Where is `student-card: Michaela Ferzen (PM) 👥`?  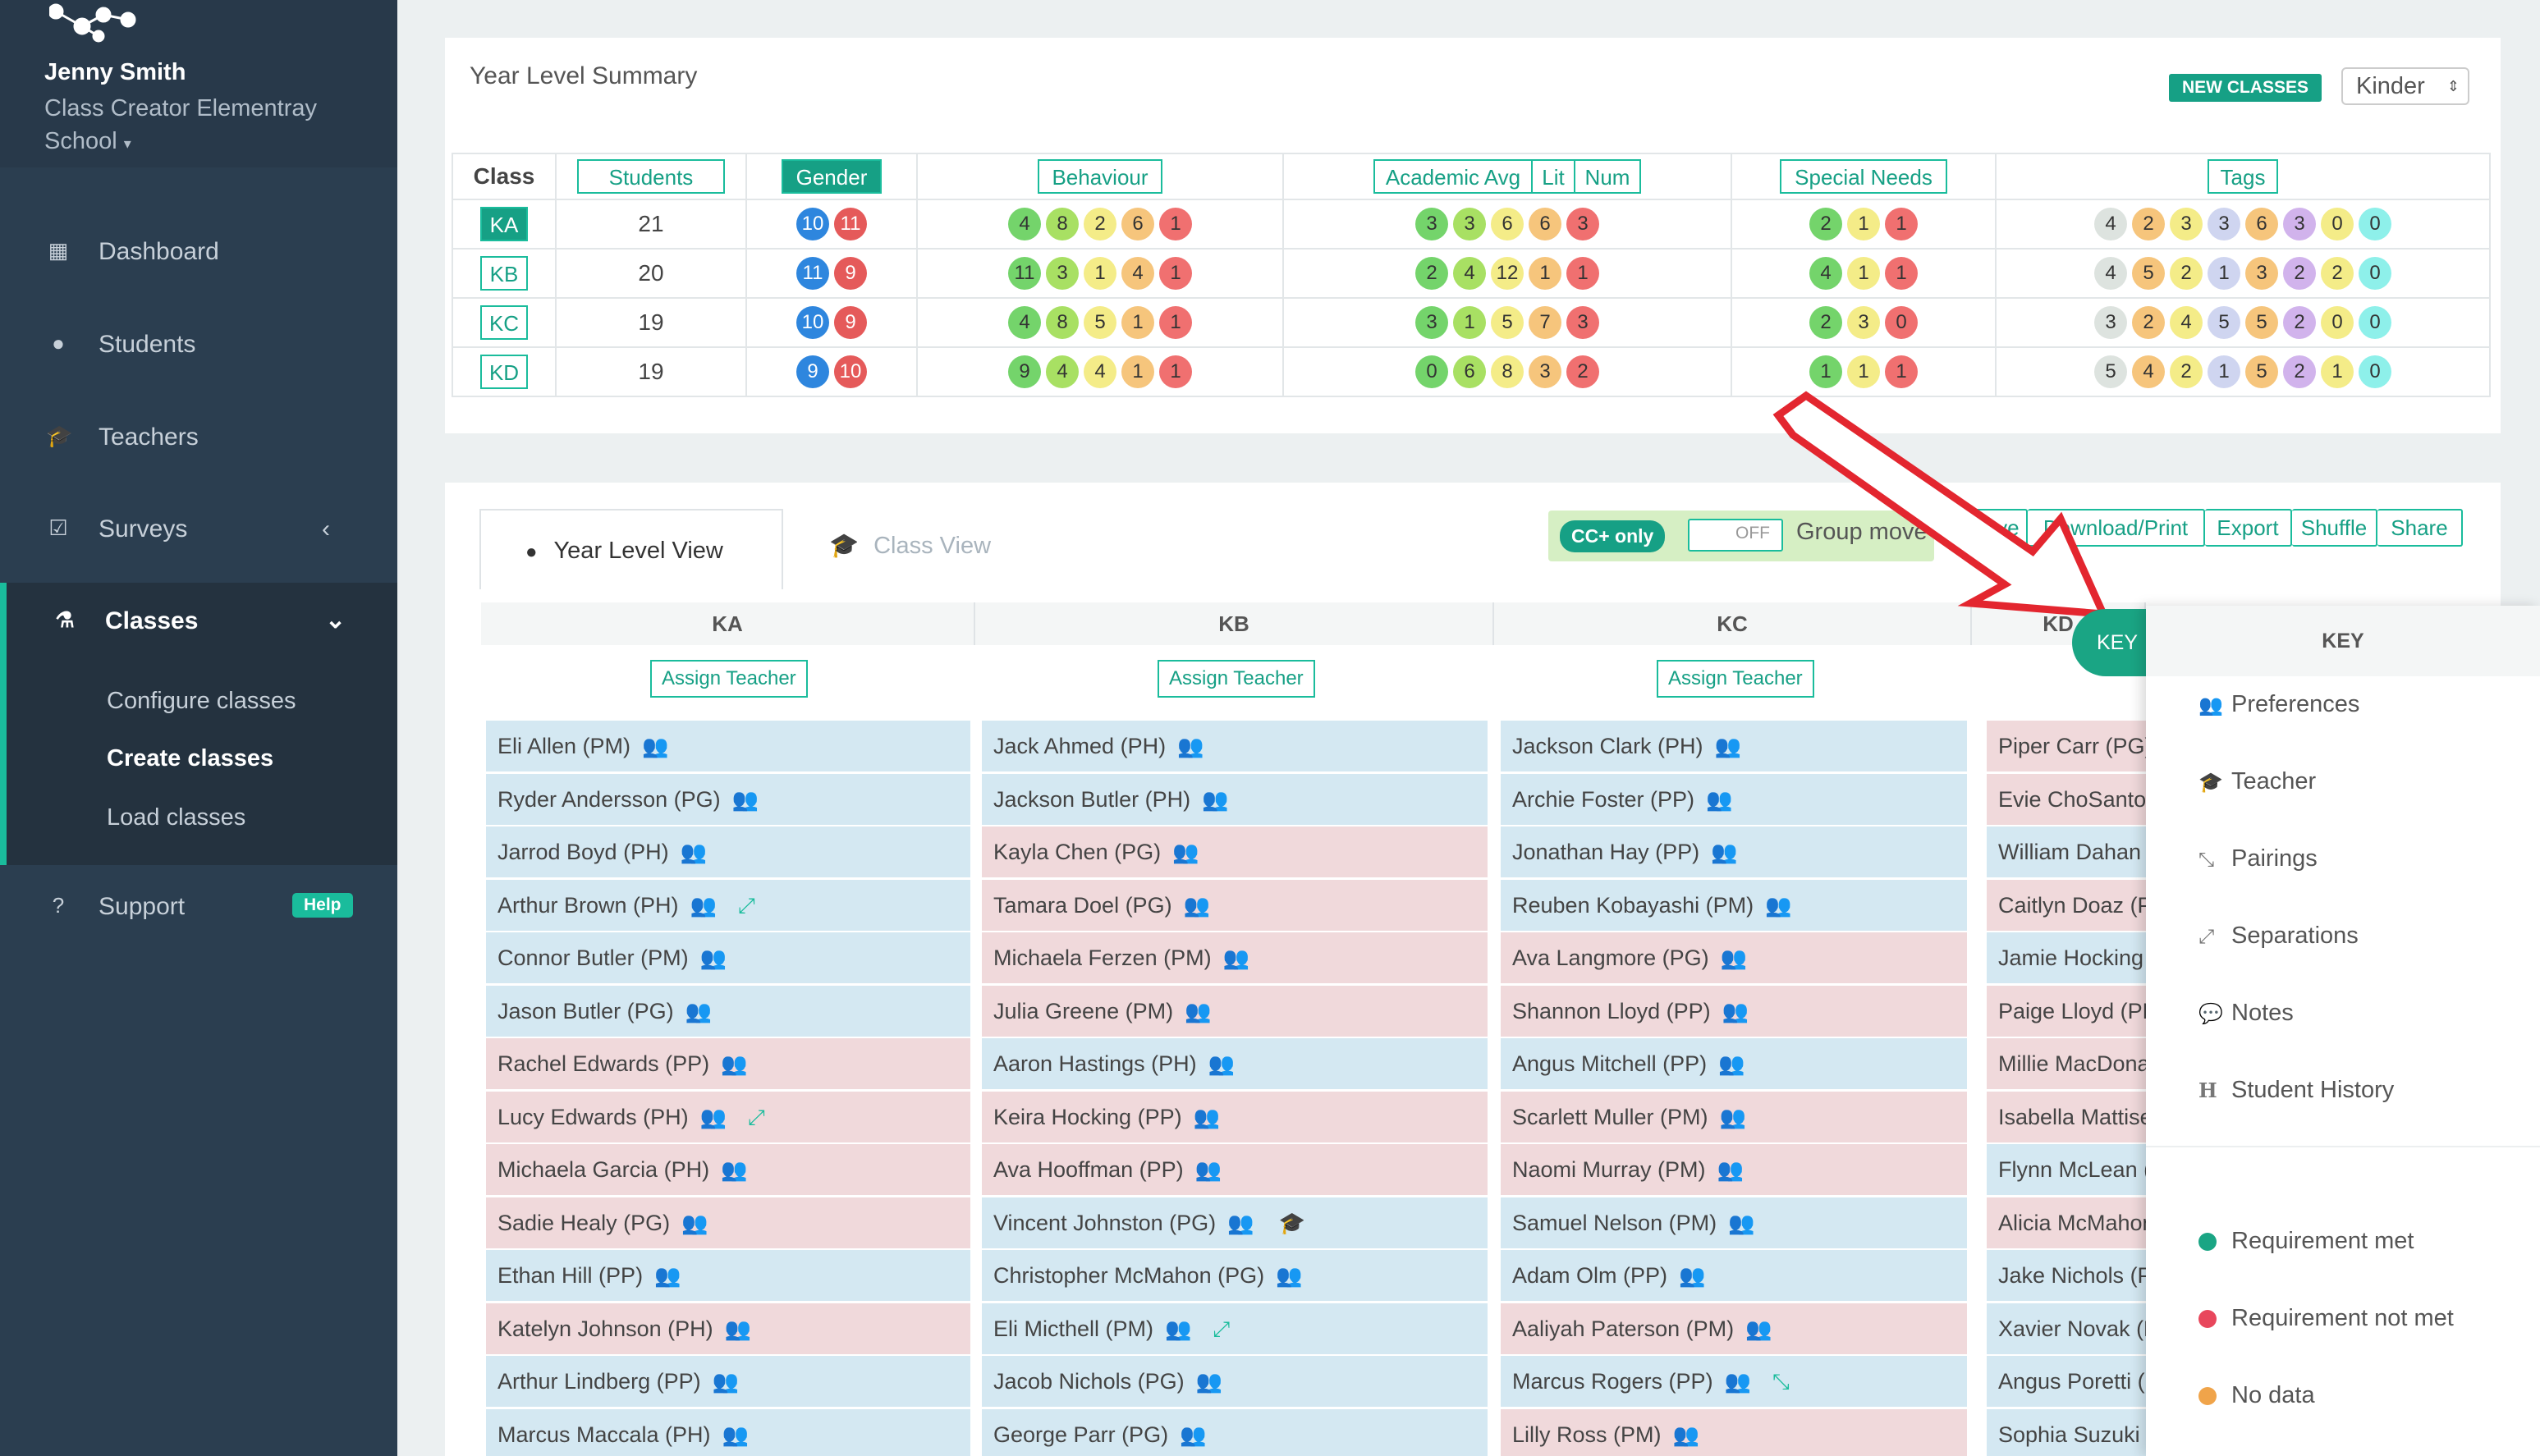 student-card: Michaela Ferzen (PM) 👥 is located at coordinates (1235, 957).